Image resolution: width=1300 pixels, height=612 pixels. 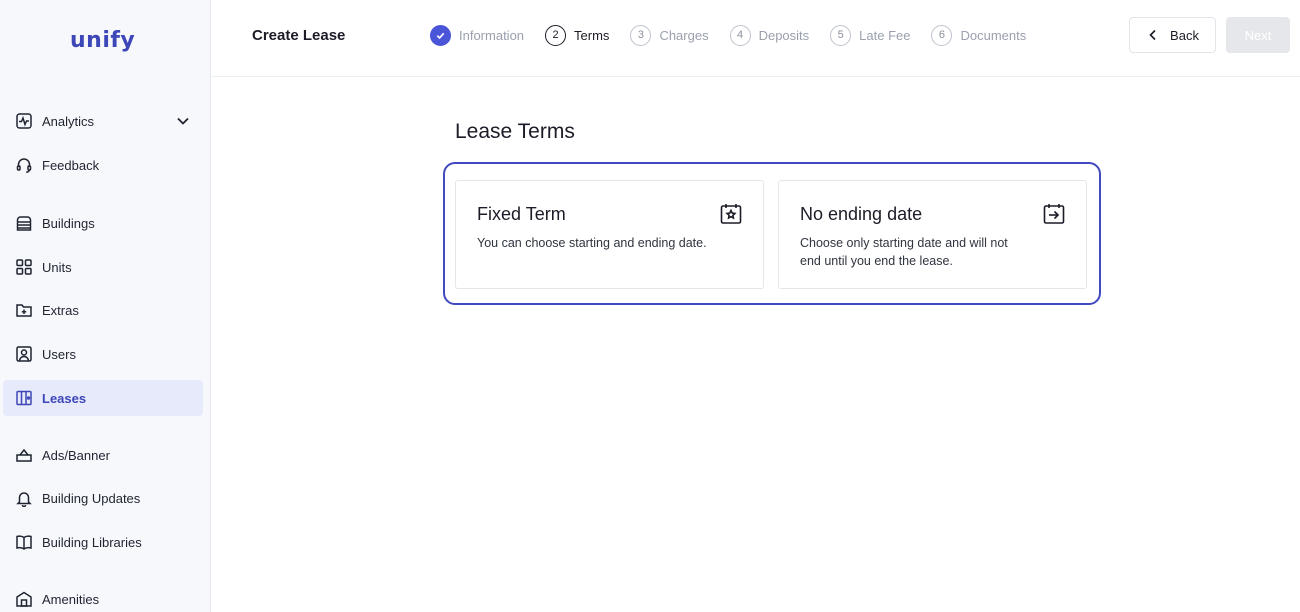 What do you see at coordinates (861, 214) in the screenshot?
I see `option-title: No ending date` at bounding box center [861, 214].